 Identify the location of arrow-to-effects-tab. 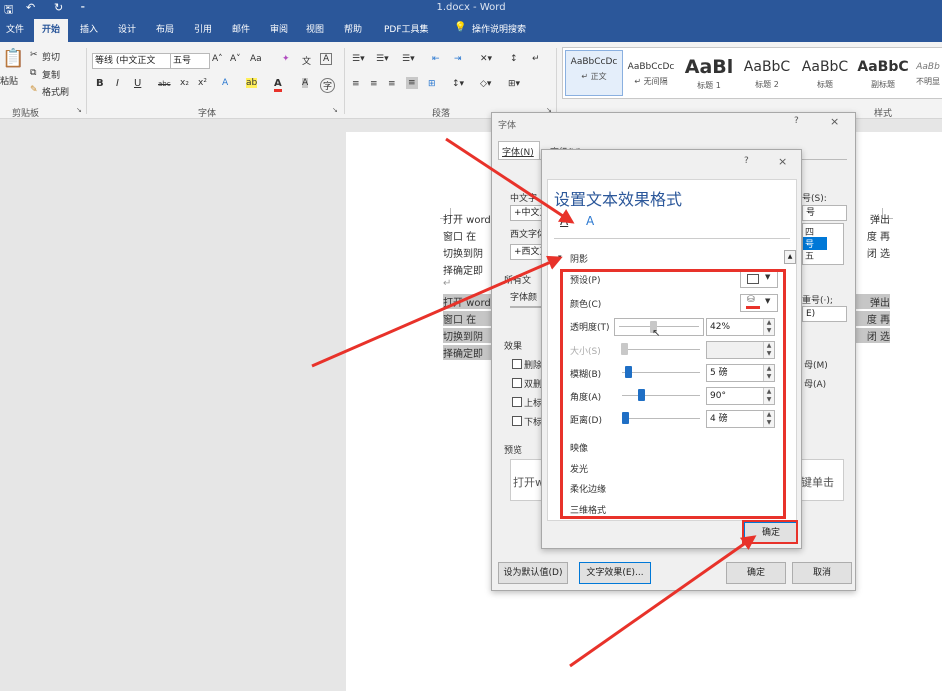
(510, 180).